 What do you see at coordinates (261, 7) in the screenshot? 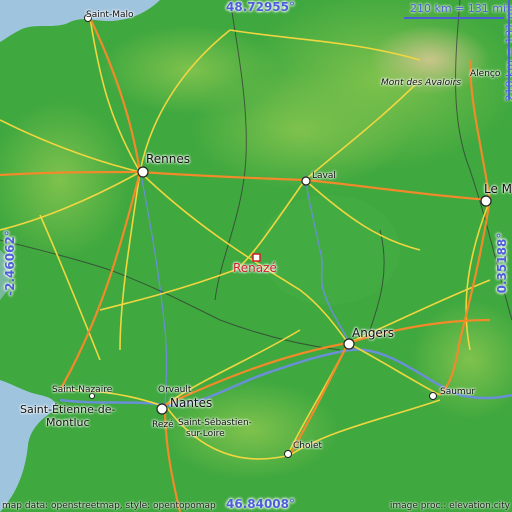
I see `latitude-top: 48.72955°` at bounding box center [261, 7].